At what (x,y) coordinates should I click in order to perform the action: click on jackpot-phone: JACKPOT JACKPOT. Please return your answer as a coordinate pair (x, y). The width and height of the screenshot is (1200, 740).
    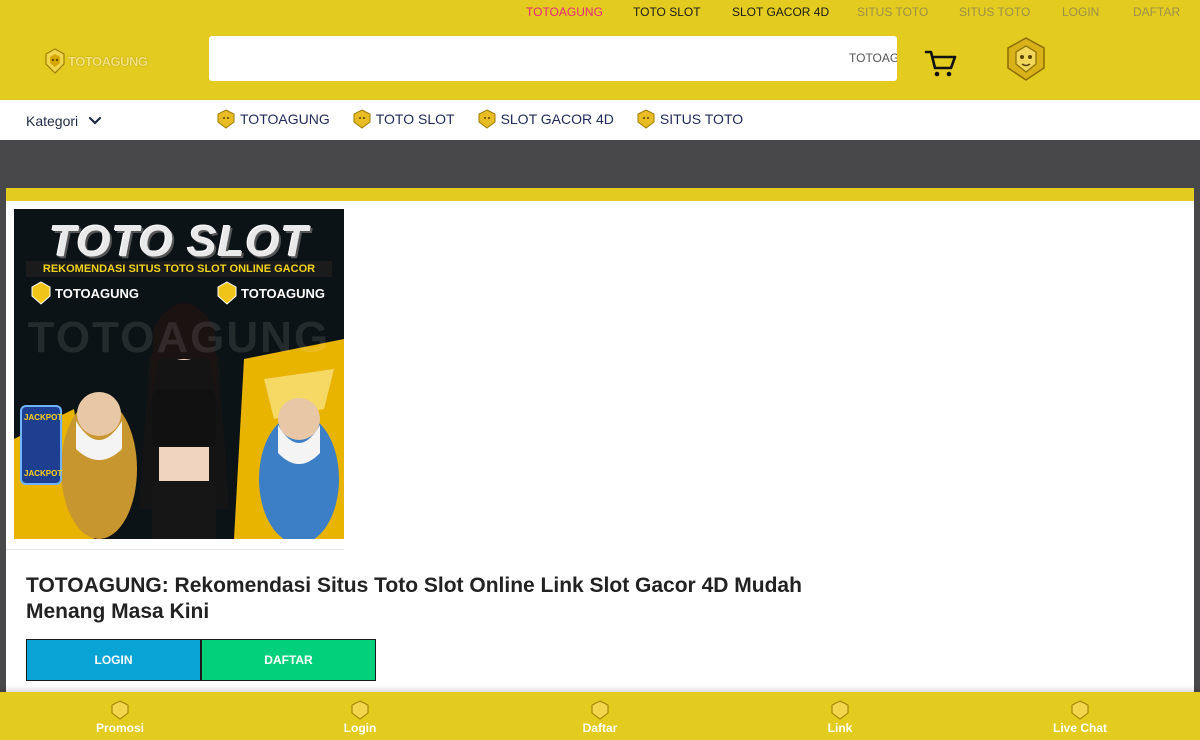
    Looking at the image, I should click on (41, 445).